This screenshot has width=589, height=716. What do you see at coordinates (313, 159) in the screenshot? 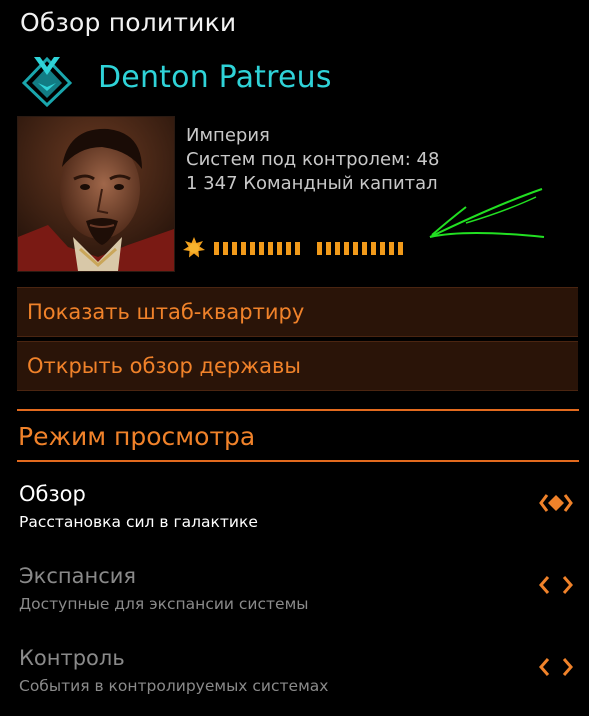
I see `systems-controlled: Систем под контролем: 48` at bounding box center [313, 159].